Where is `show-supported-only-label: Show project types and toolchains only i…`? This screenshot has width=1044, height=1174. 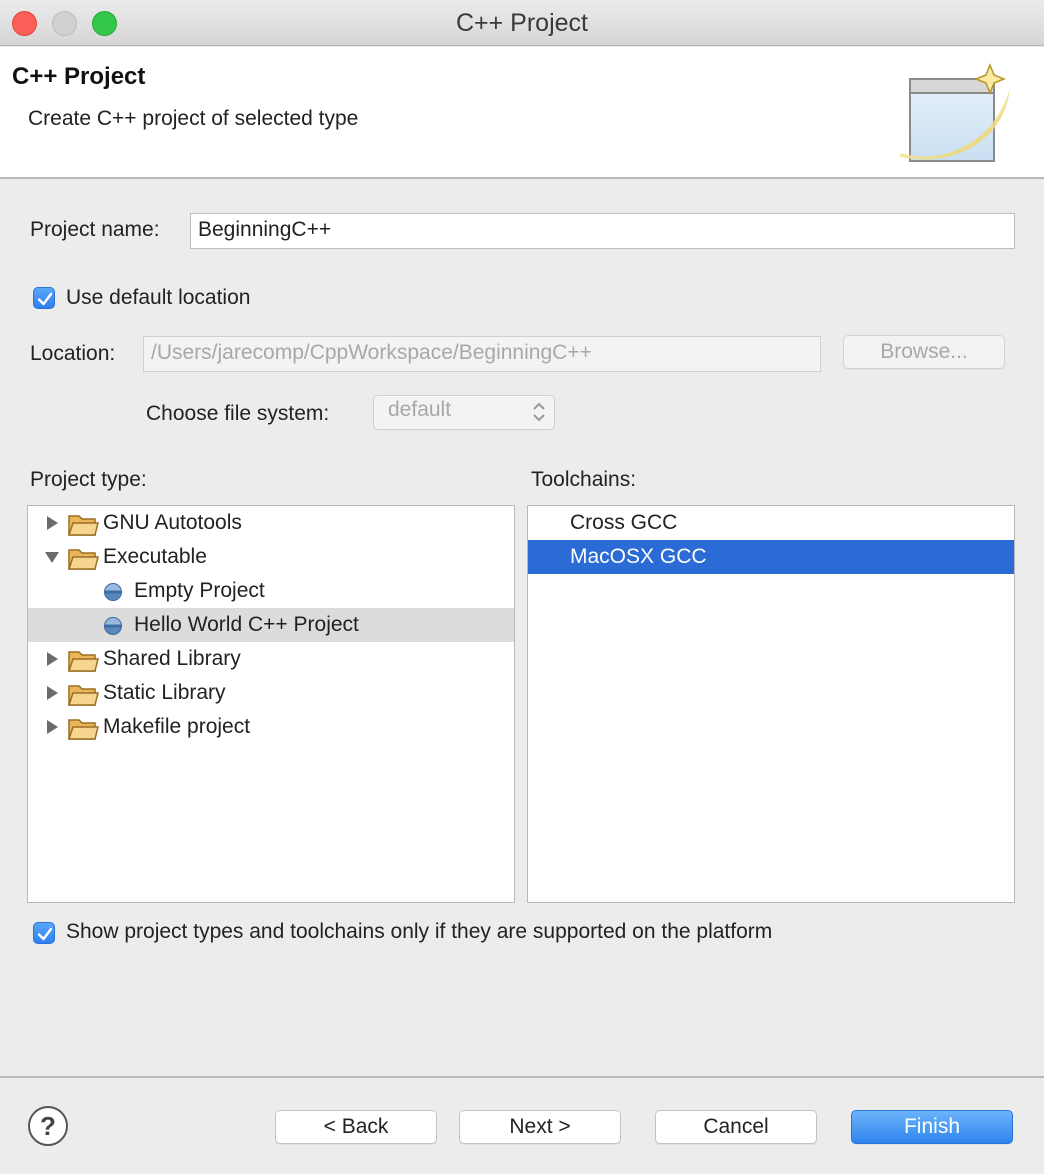
show-supported-only-label: Show project types and toolchains only i… is located at coordinates (419, 931).